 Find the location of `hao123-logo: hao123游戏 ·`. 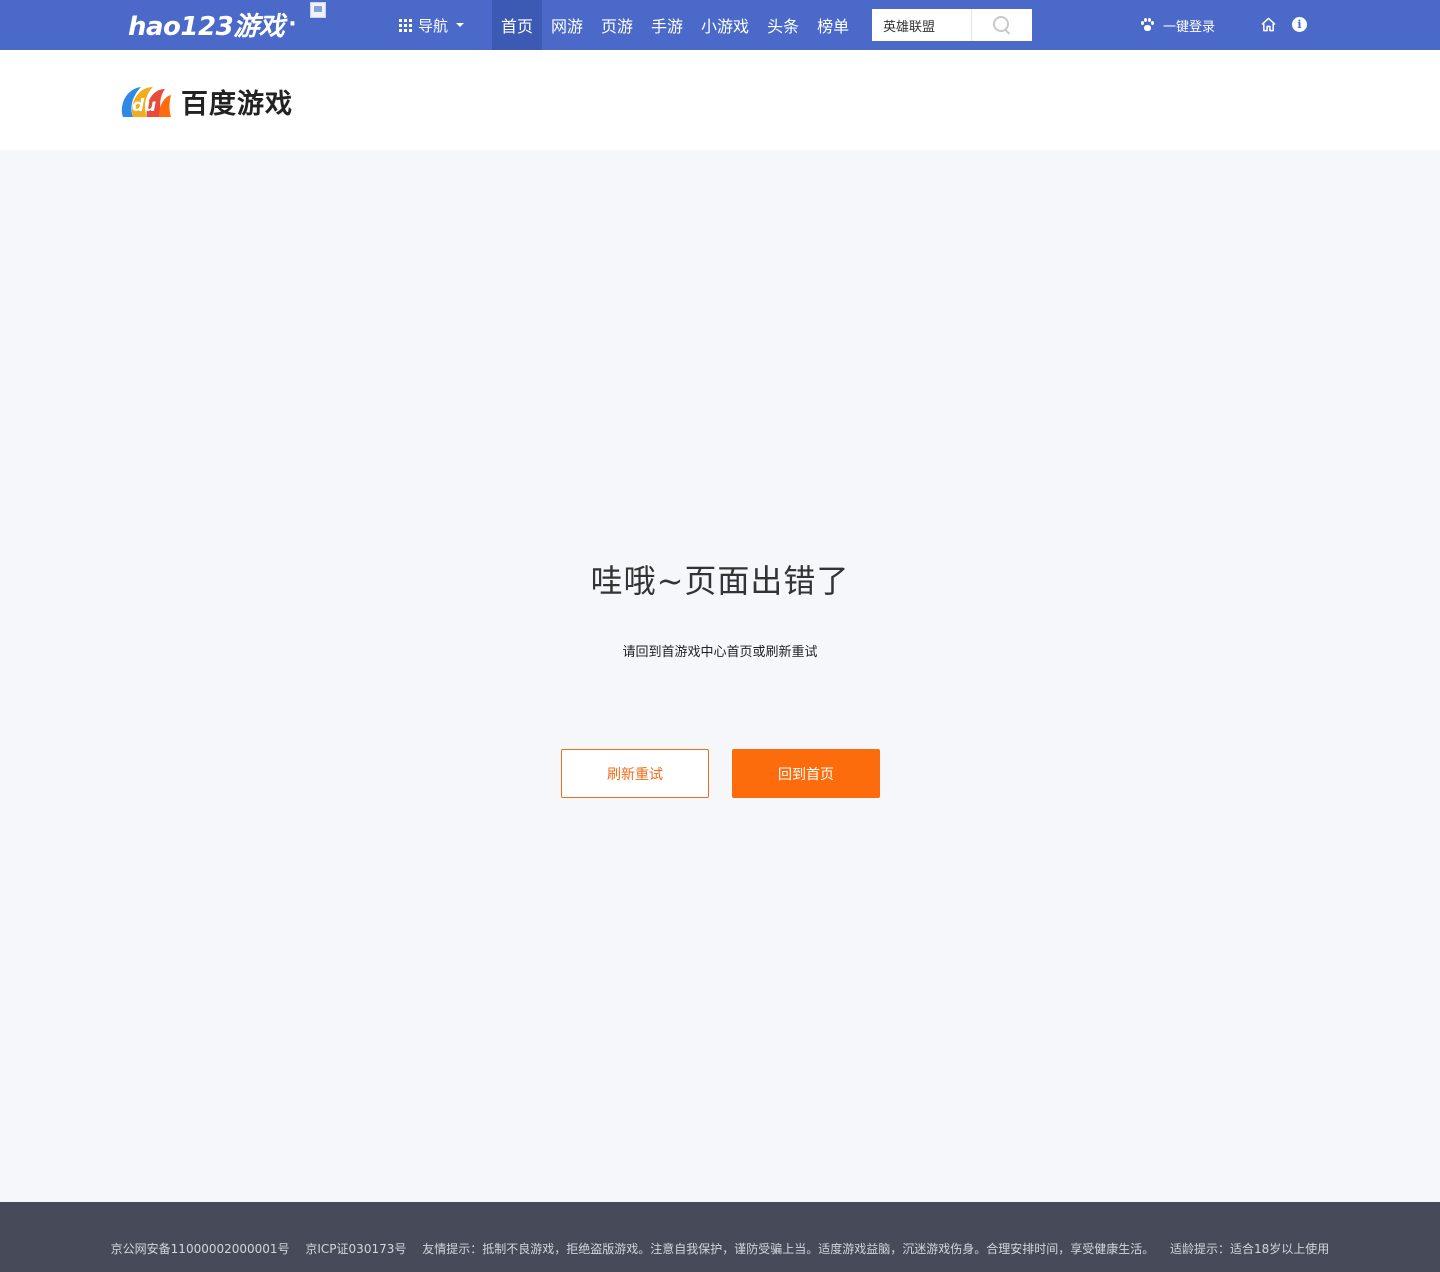

hao123-logo: hao123游戏 · is located at coordinates (212, 24).